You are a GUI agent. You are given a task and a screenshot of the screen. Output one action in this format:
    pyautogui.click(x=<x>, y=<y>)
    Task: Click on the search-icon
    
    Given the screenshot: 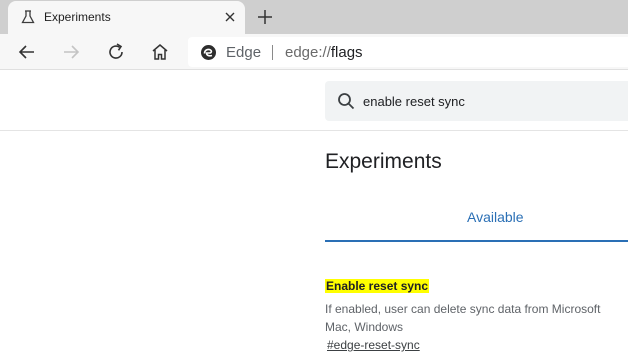 What is the action you would take?
    pyautogui.click(x=346, y=101)
    